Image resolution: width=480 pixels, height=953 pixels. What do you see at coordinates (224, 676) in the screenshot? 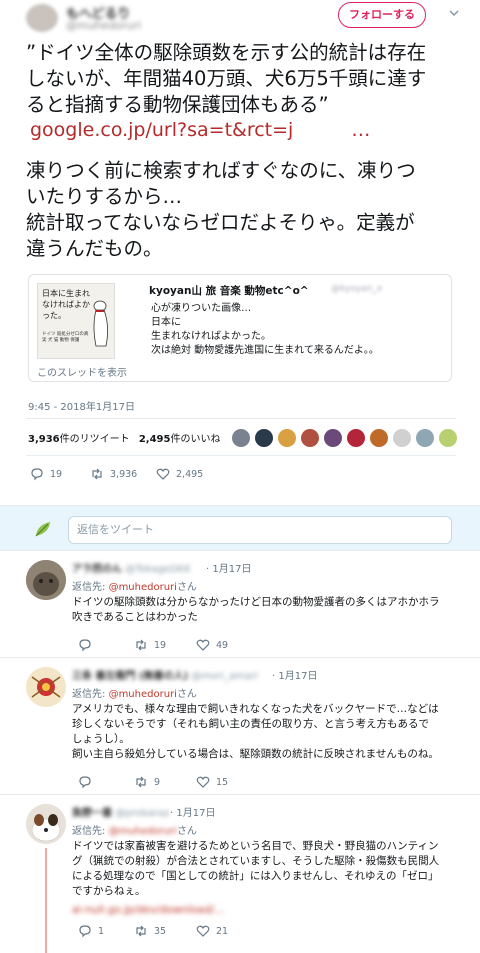
I see `reply-author-handle: @mori_amari` at bounding box center [224, 676].